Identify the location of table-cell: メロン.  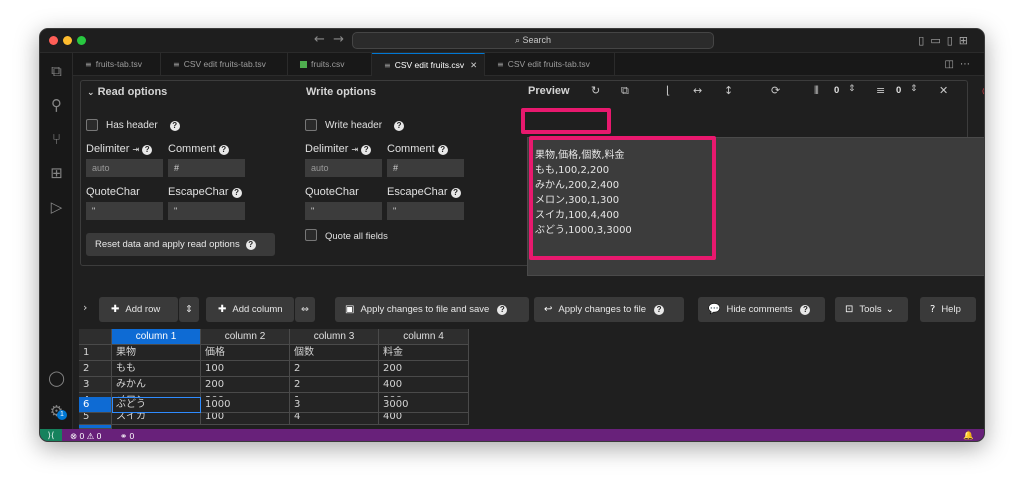
(156, 401).